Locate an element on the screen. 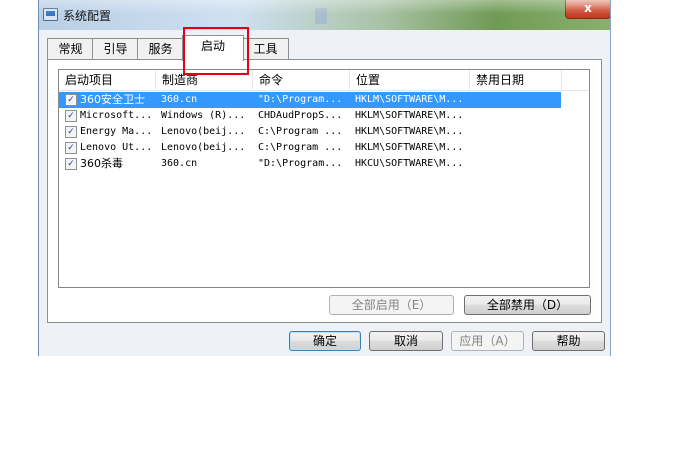 The height and width of the screenshot is (457, 695). enable-all-button: 全部启用（E） is located at coordinates (391, 305).